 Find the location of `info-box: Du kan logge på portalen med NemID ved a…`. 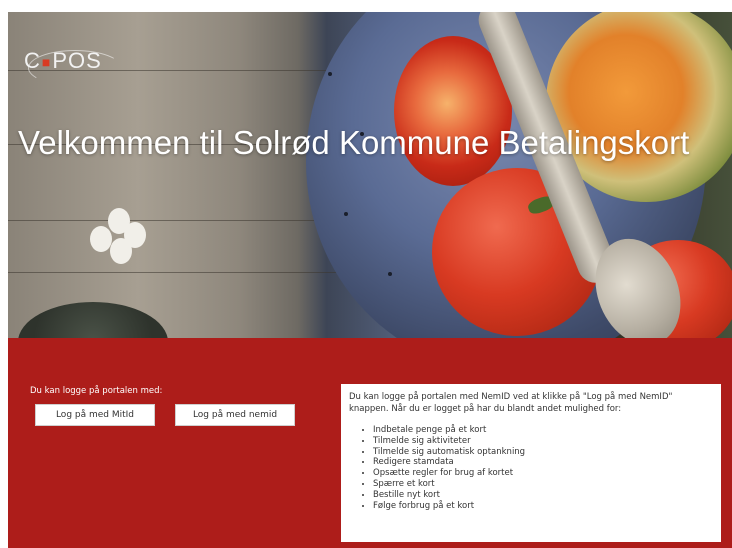

info-box: Du kan logge på portalen med NemID ved a… is located at coordinates (531, 463).